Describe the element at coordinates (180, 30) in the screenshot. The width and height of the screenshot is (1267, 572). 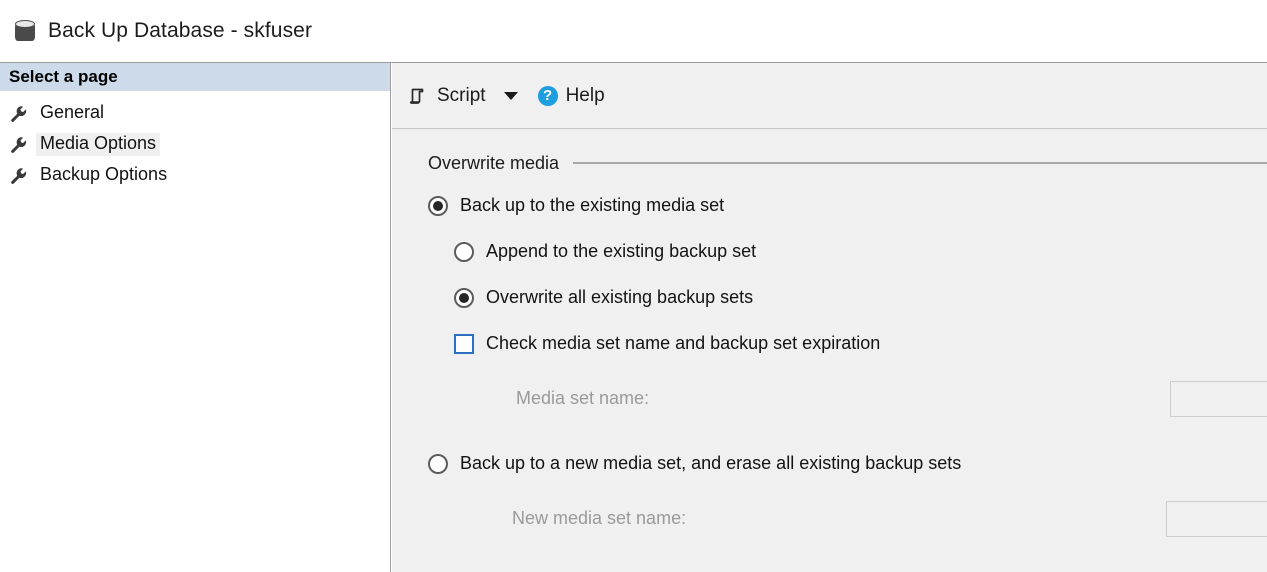
I see `window-title: Back Up Database - skfuser` at that location.